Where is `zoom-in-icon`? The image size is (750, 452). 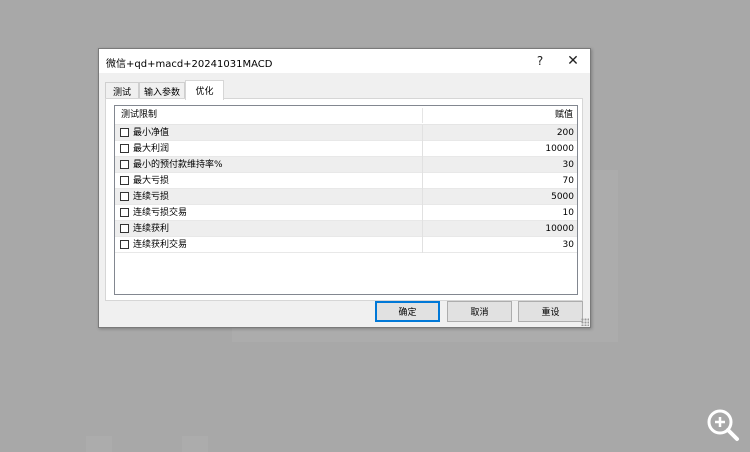 zoom-in-icon is located at coordinates (723, 425).